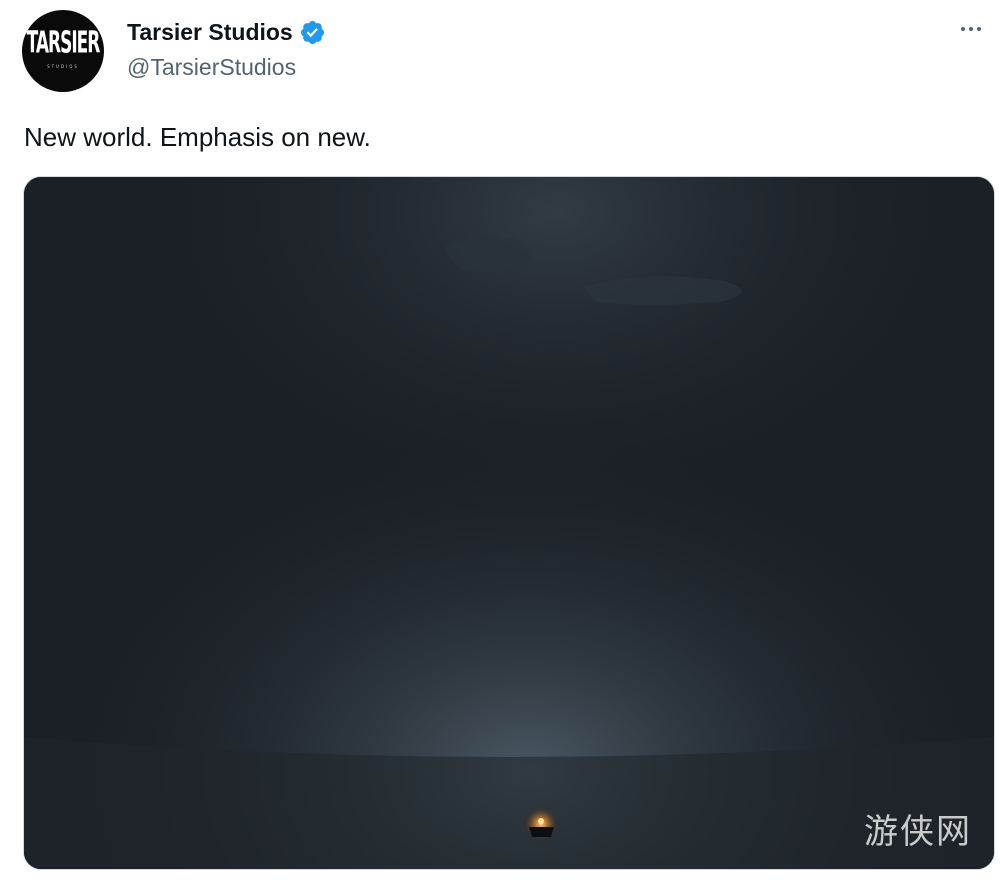 The height and width of the screenshot is (883, 1000). What do you see at coordinates (918, 832) in the screenshot?
I see `watermark-text: 游侠网` at bounding box center [918, 832].